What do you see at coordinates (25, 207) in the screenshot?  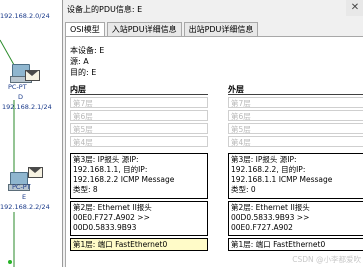 I see `interface-ip-label: 192.168.2.2/24` at bounding box center [25, 207].